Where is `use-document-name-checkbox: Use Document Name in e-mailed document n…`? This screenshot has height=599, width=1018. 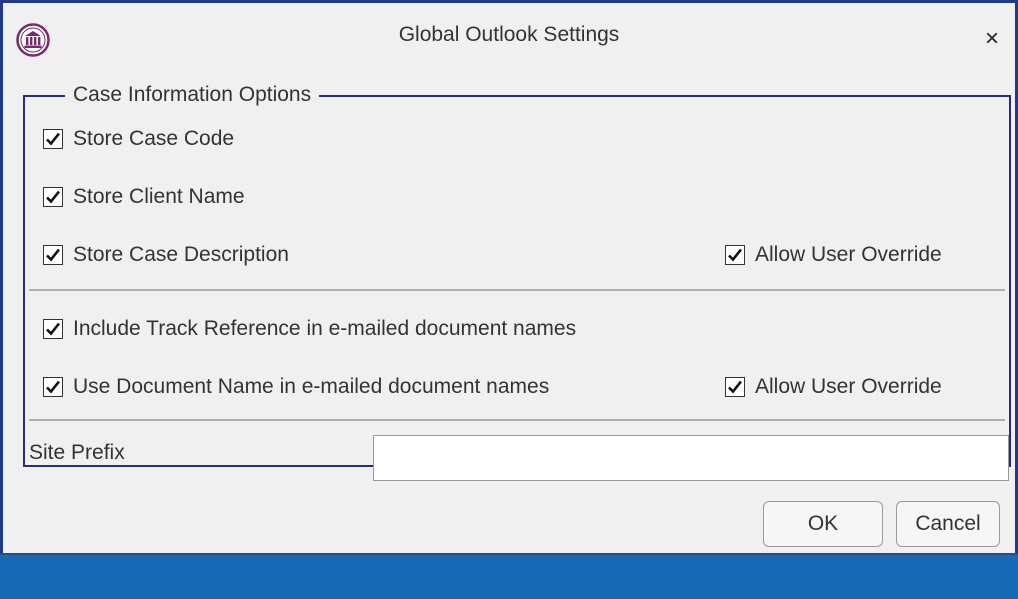
use-document-name-checkbox: Use Document Name in e-mailed document n… is located at coordinates (296, 387).